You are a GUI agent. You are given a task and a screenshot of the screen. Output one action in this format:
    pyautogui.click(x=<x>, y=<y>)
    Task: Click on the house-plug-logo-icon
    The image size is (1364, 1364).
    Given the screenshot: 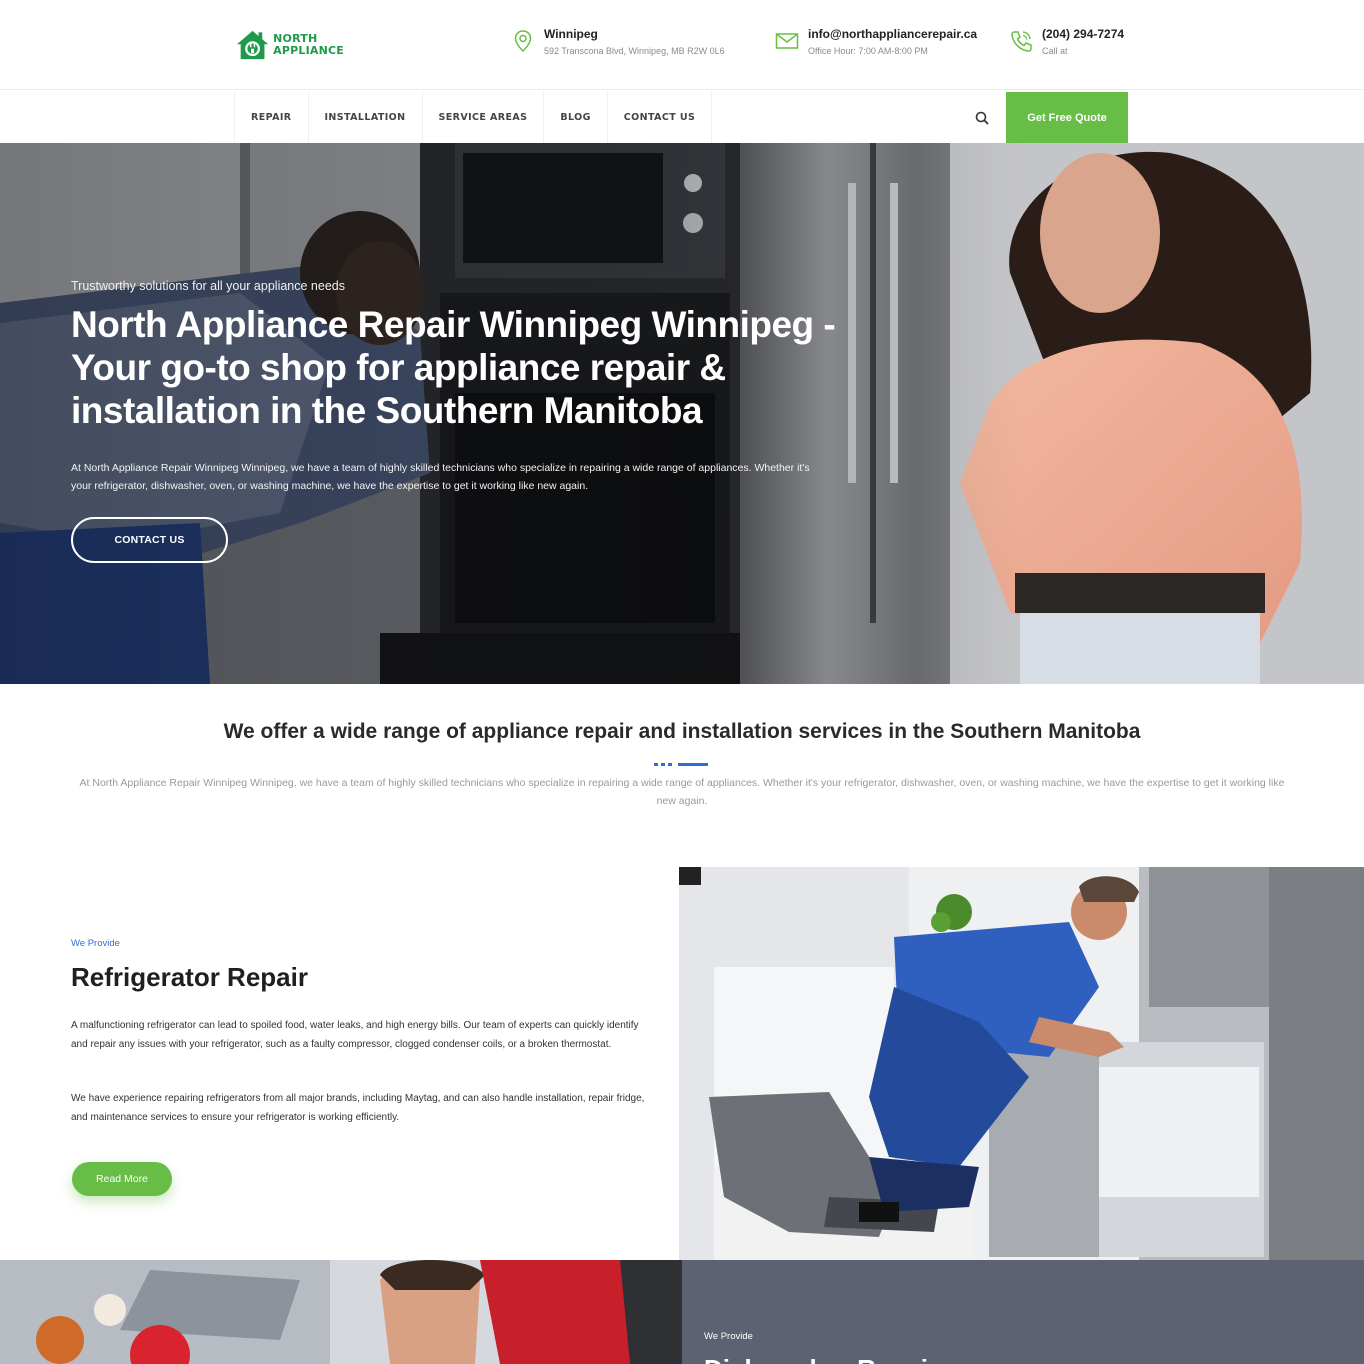 What is the action you would take?
    pyautogui.click(x=252, y=45)
    